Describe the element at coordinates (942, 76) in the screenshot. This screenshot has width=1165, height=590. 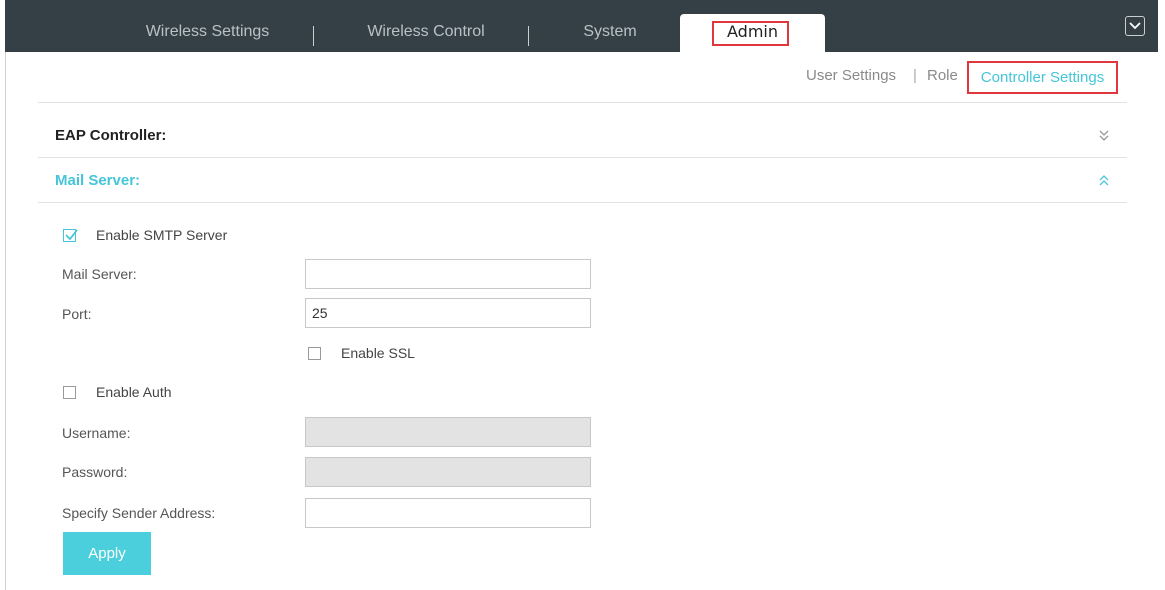
I see `subnav-role: Role` at that location.